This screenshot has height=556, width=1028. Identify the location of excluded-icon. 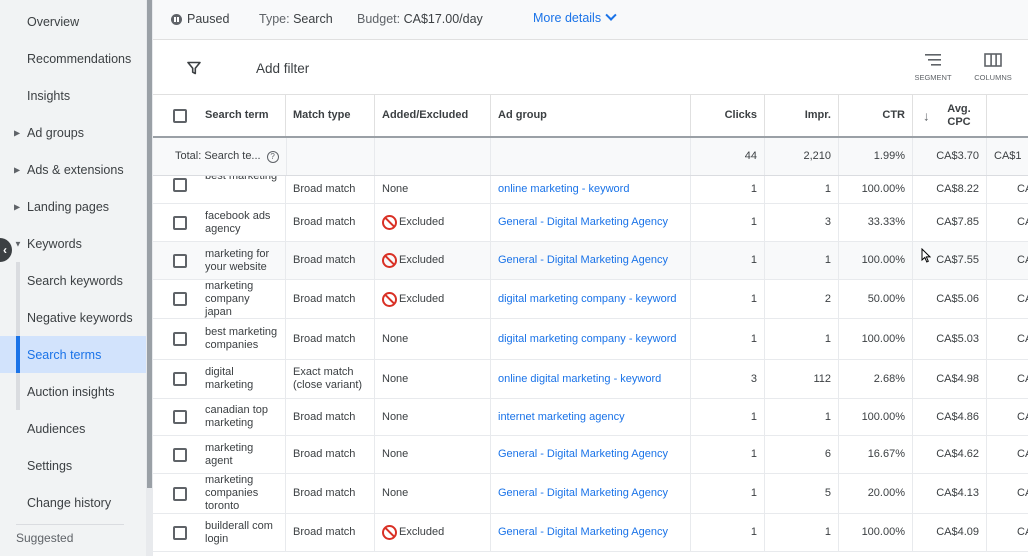
(389, 222).